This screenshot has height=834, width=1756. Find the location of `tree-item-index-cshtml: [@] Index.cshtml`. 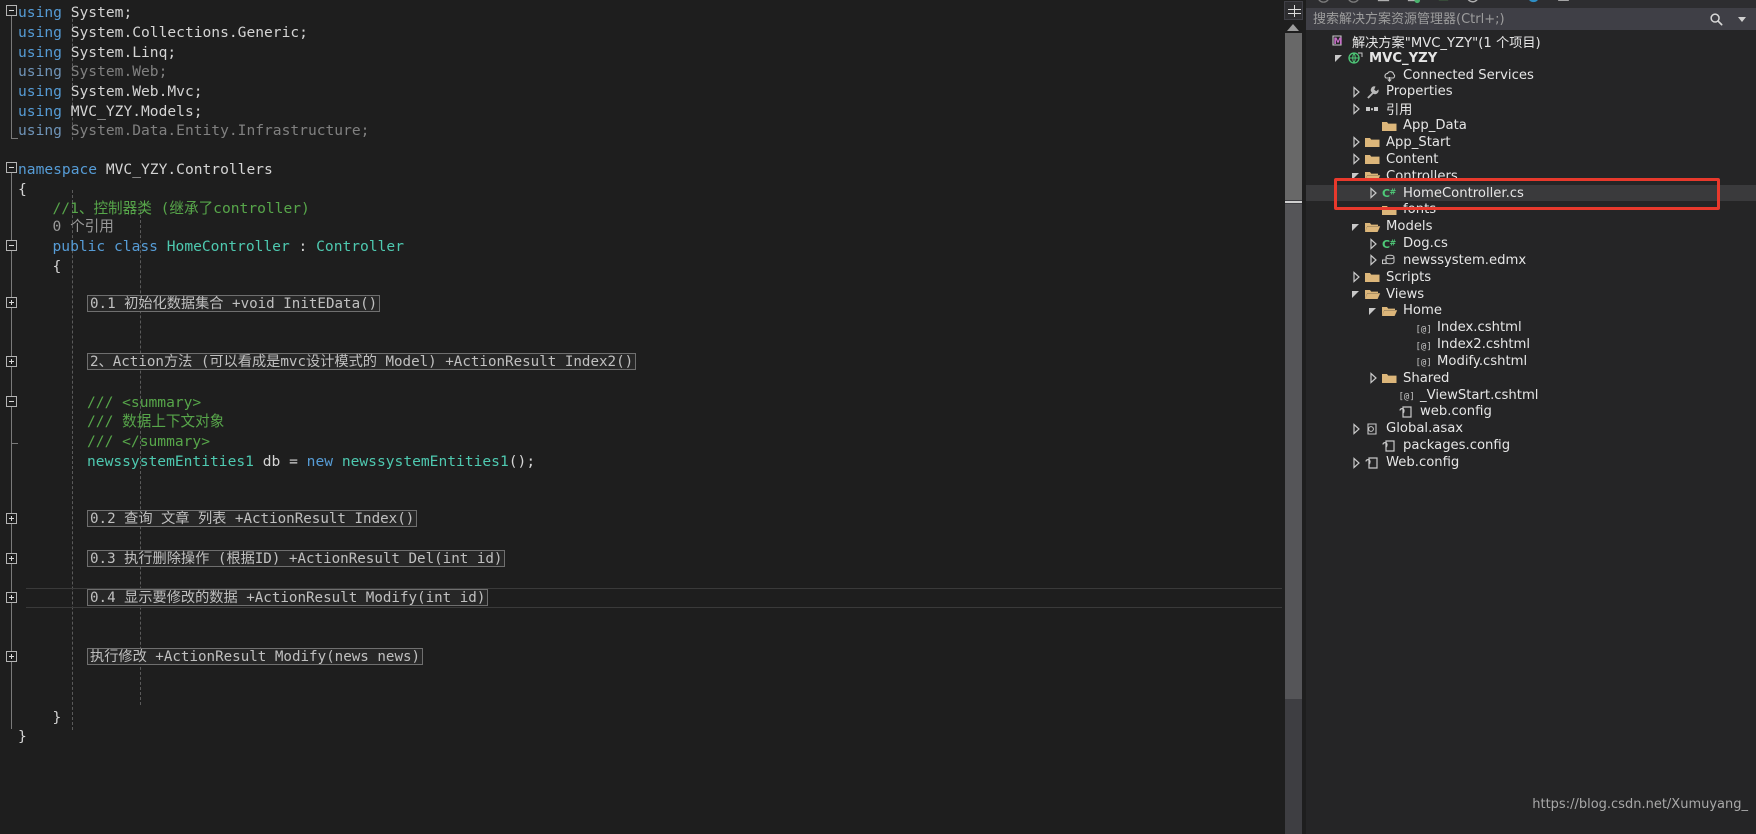

tree-item-index-cshtml: [@] Index.cshtml is located at coordinates (1531, 327).